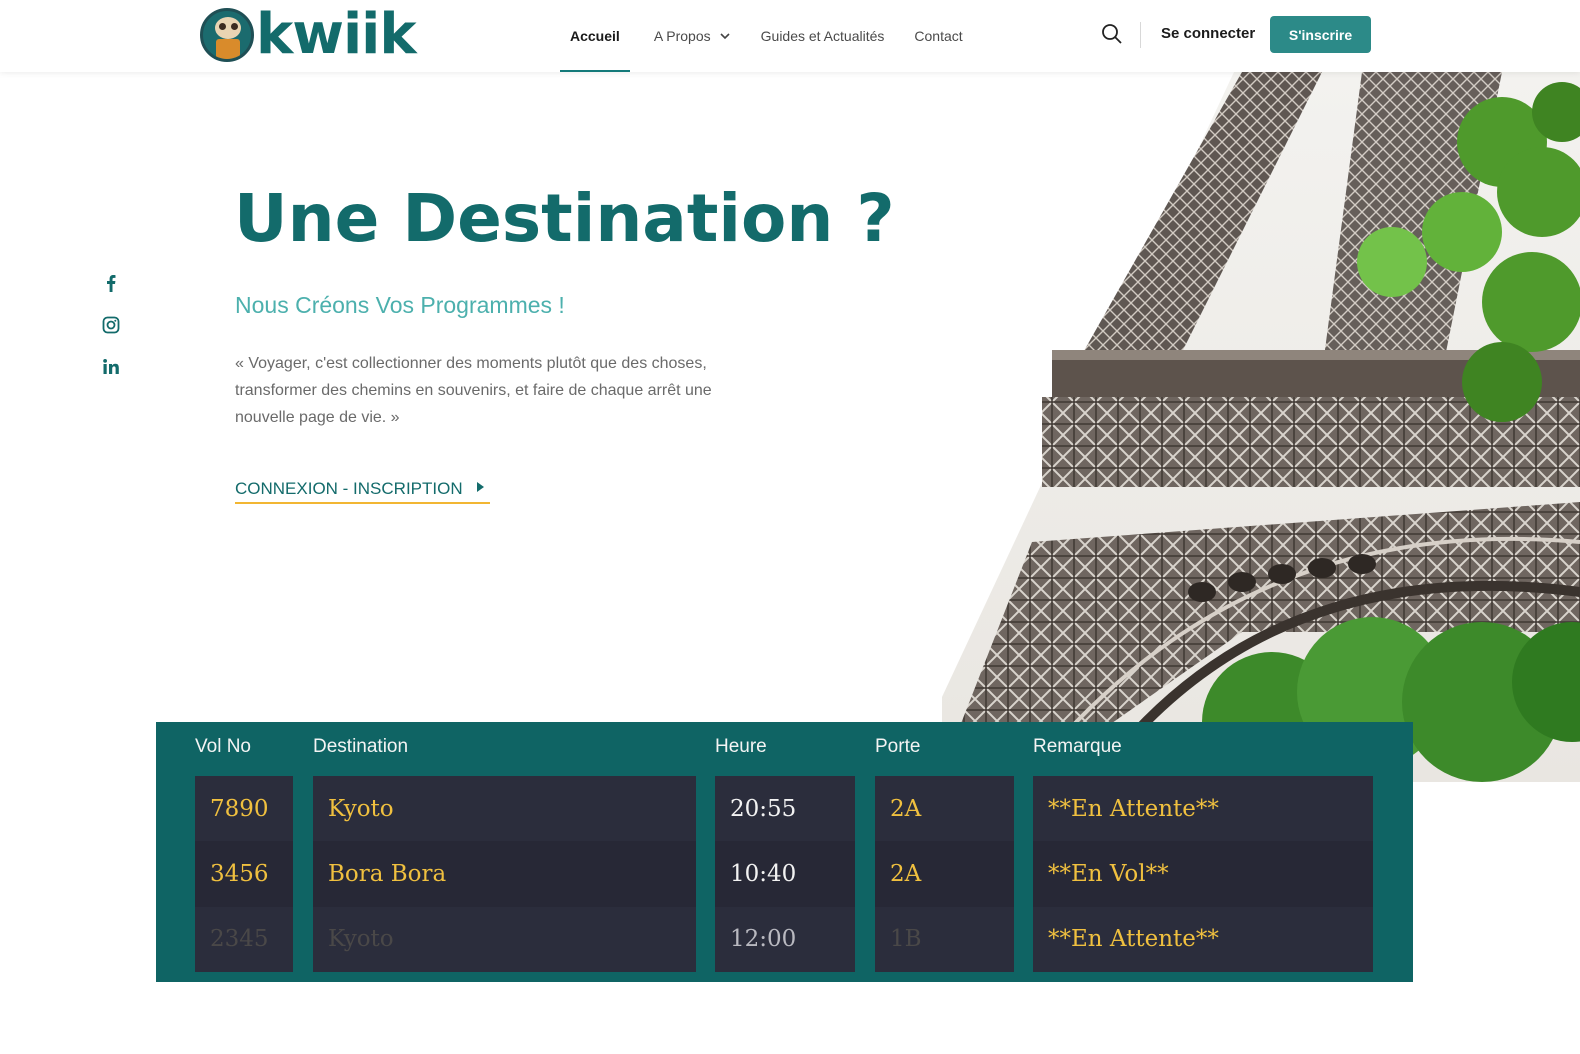 This screenshot has height=1054, width=1580. Describe the element at coordinates (763, 808) in the screenshot. I see `table-cell: 20:55` at that location.